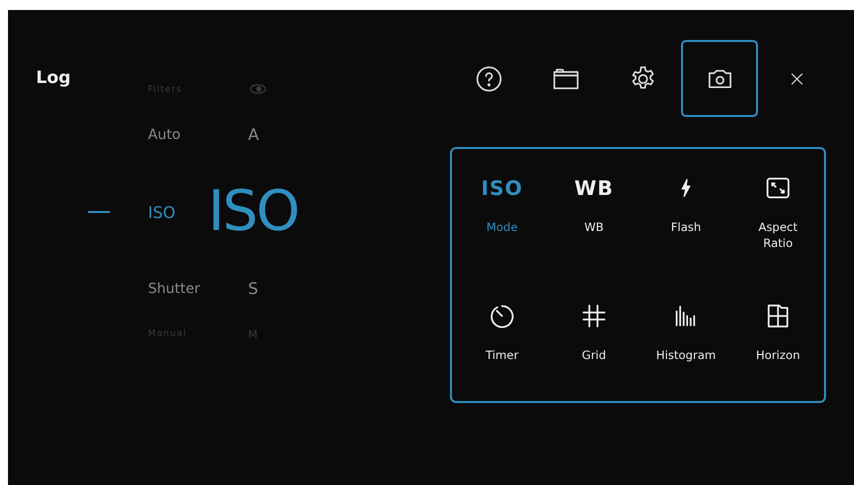 This screenshot has width=854, height=485. Describe the element at coordinates (174, 289) in the screenshot. I see `mode-option: Shutter` at that location.